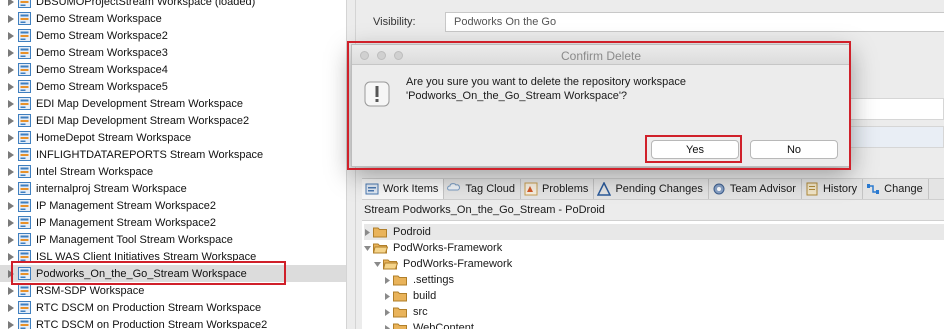 This screenshot has width=944, height=329. I want to click on tab-label: Team Advisor, so click(762, 189).